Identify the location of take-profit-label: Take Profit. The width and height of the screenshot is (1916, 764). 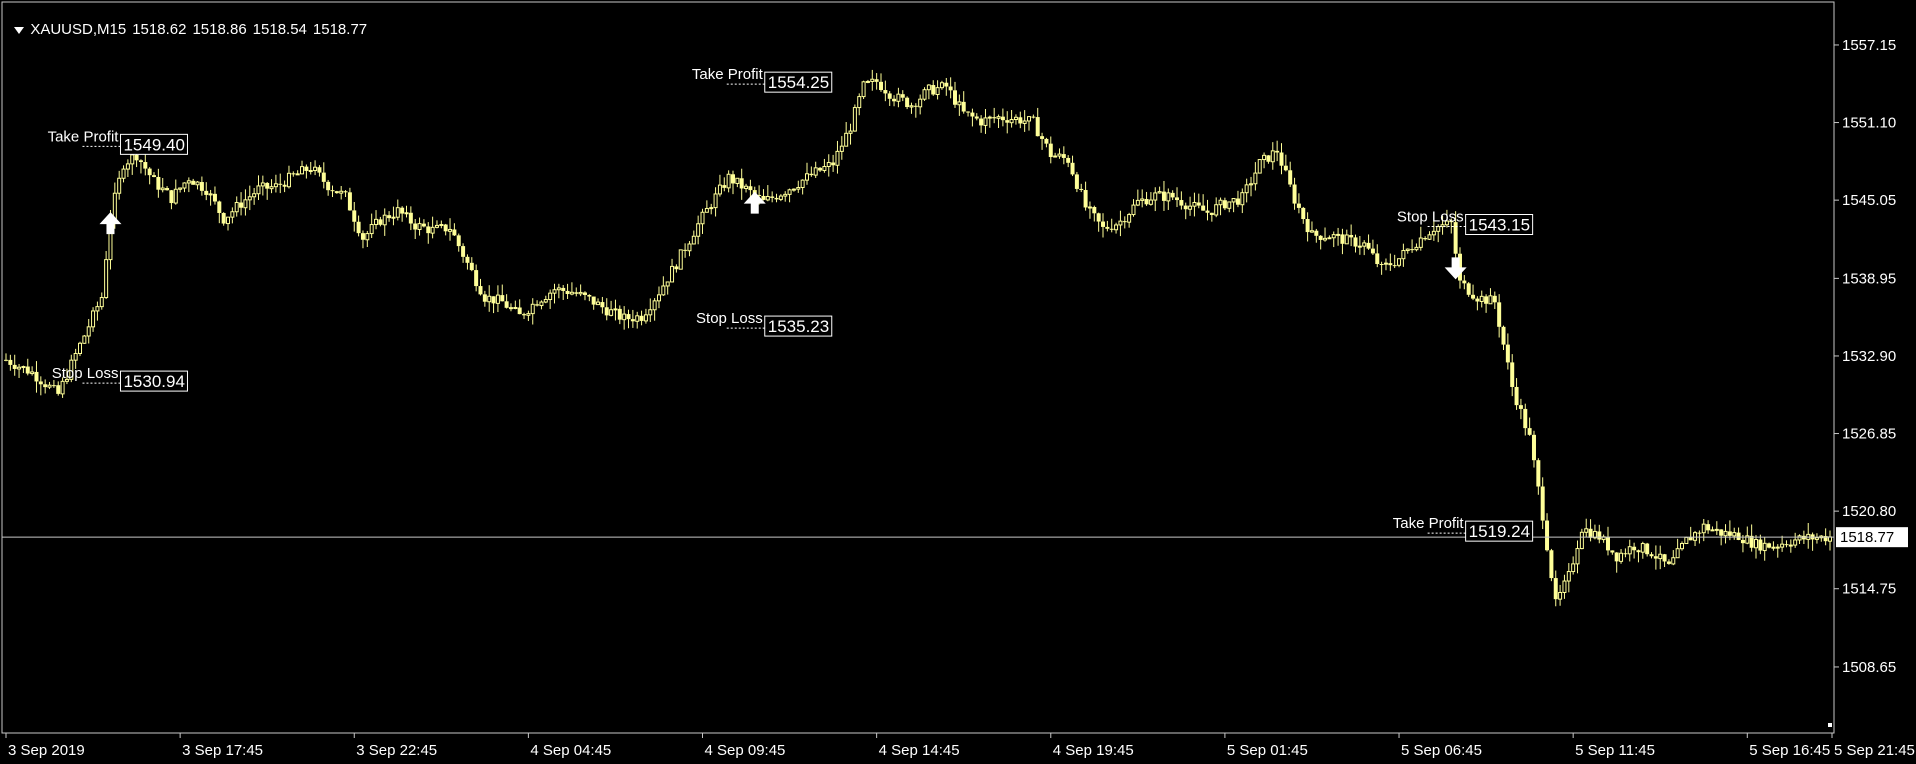
(84, 136).